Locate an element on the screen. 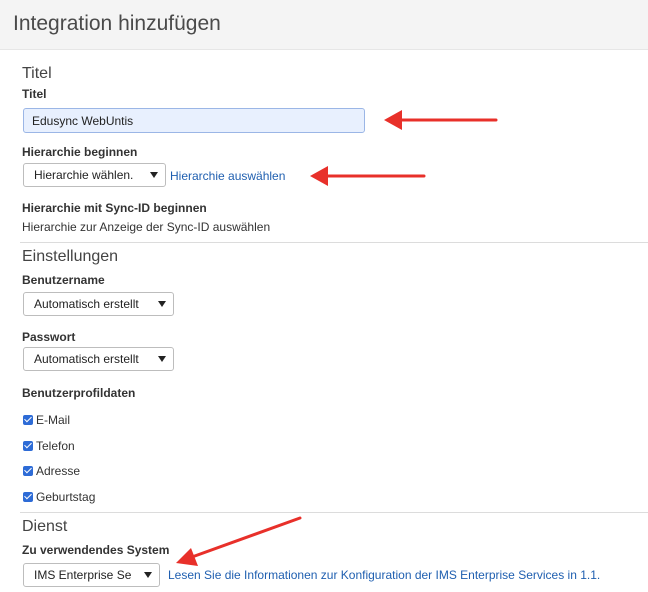  username-label: Benutzername is located at coordinates (63, 280).